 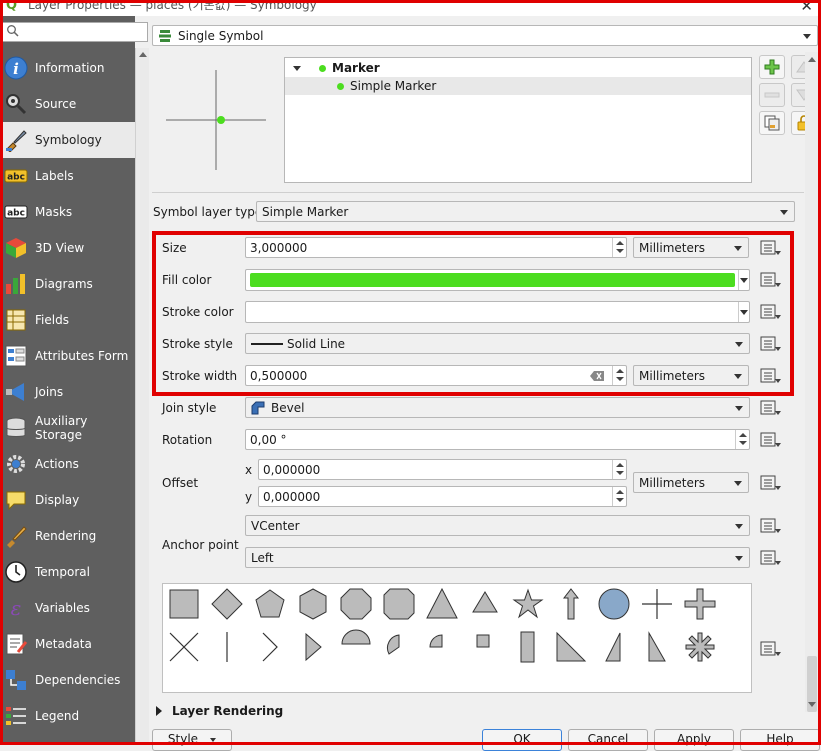 What do you see at coordinates (691, 247) in the screenshot?
I see `size-unit-select: Millimeters` at bounding box center [691, 247].